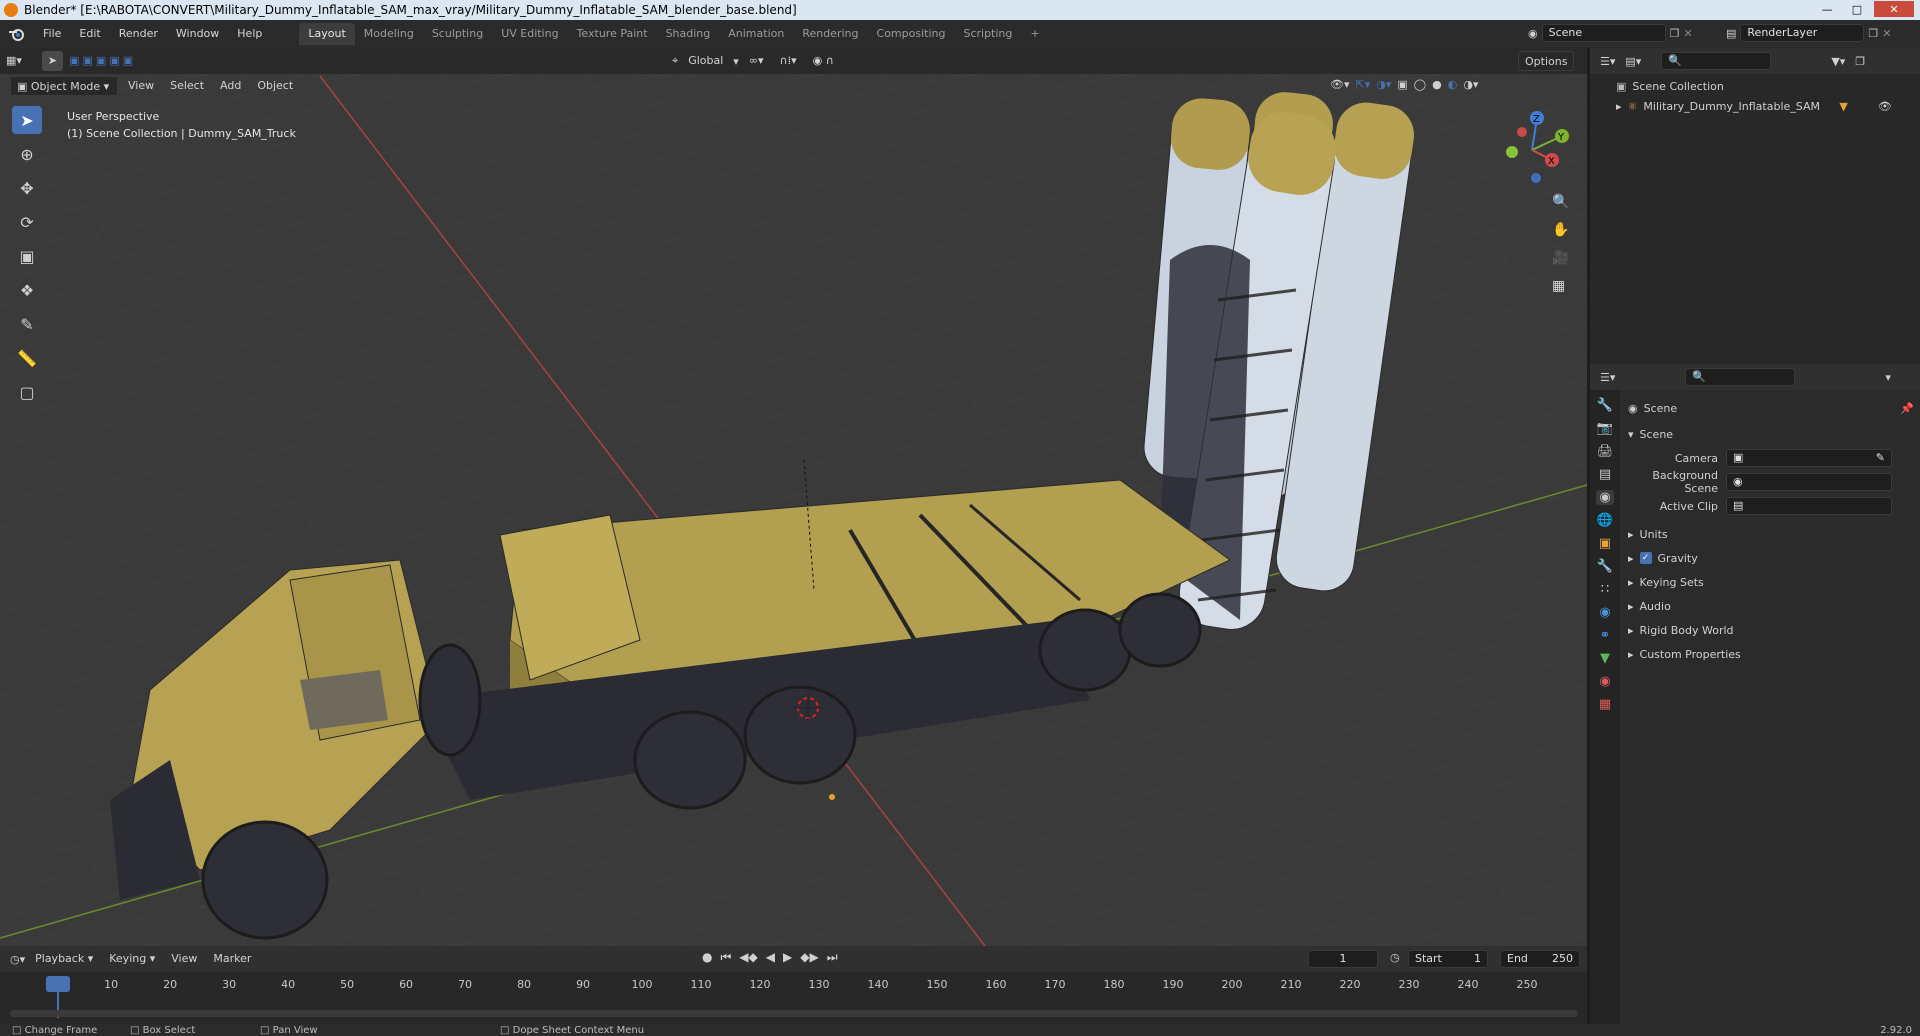  Describe the element at coordinates (1607, 377) in the screenshot. I see `properties-editor-type-icon: ☰▾` at that location.